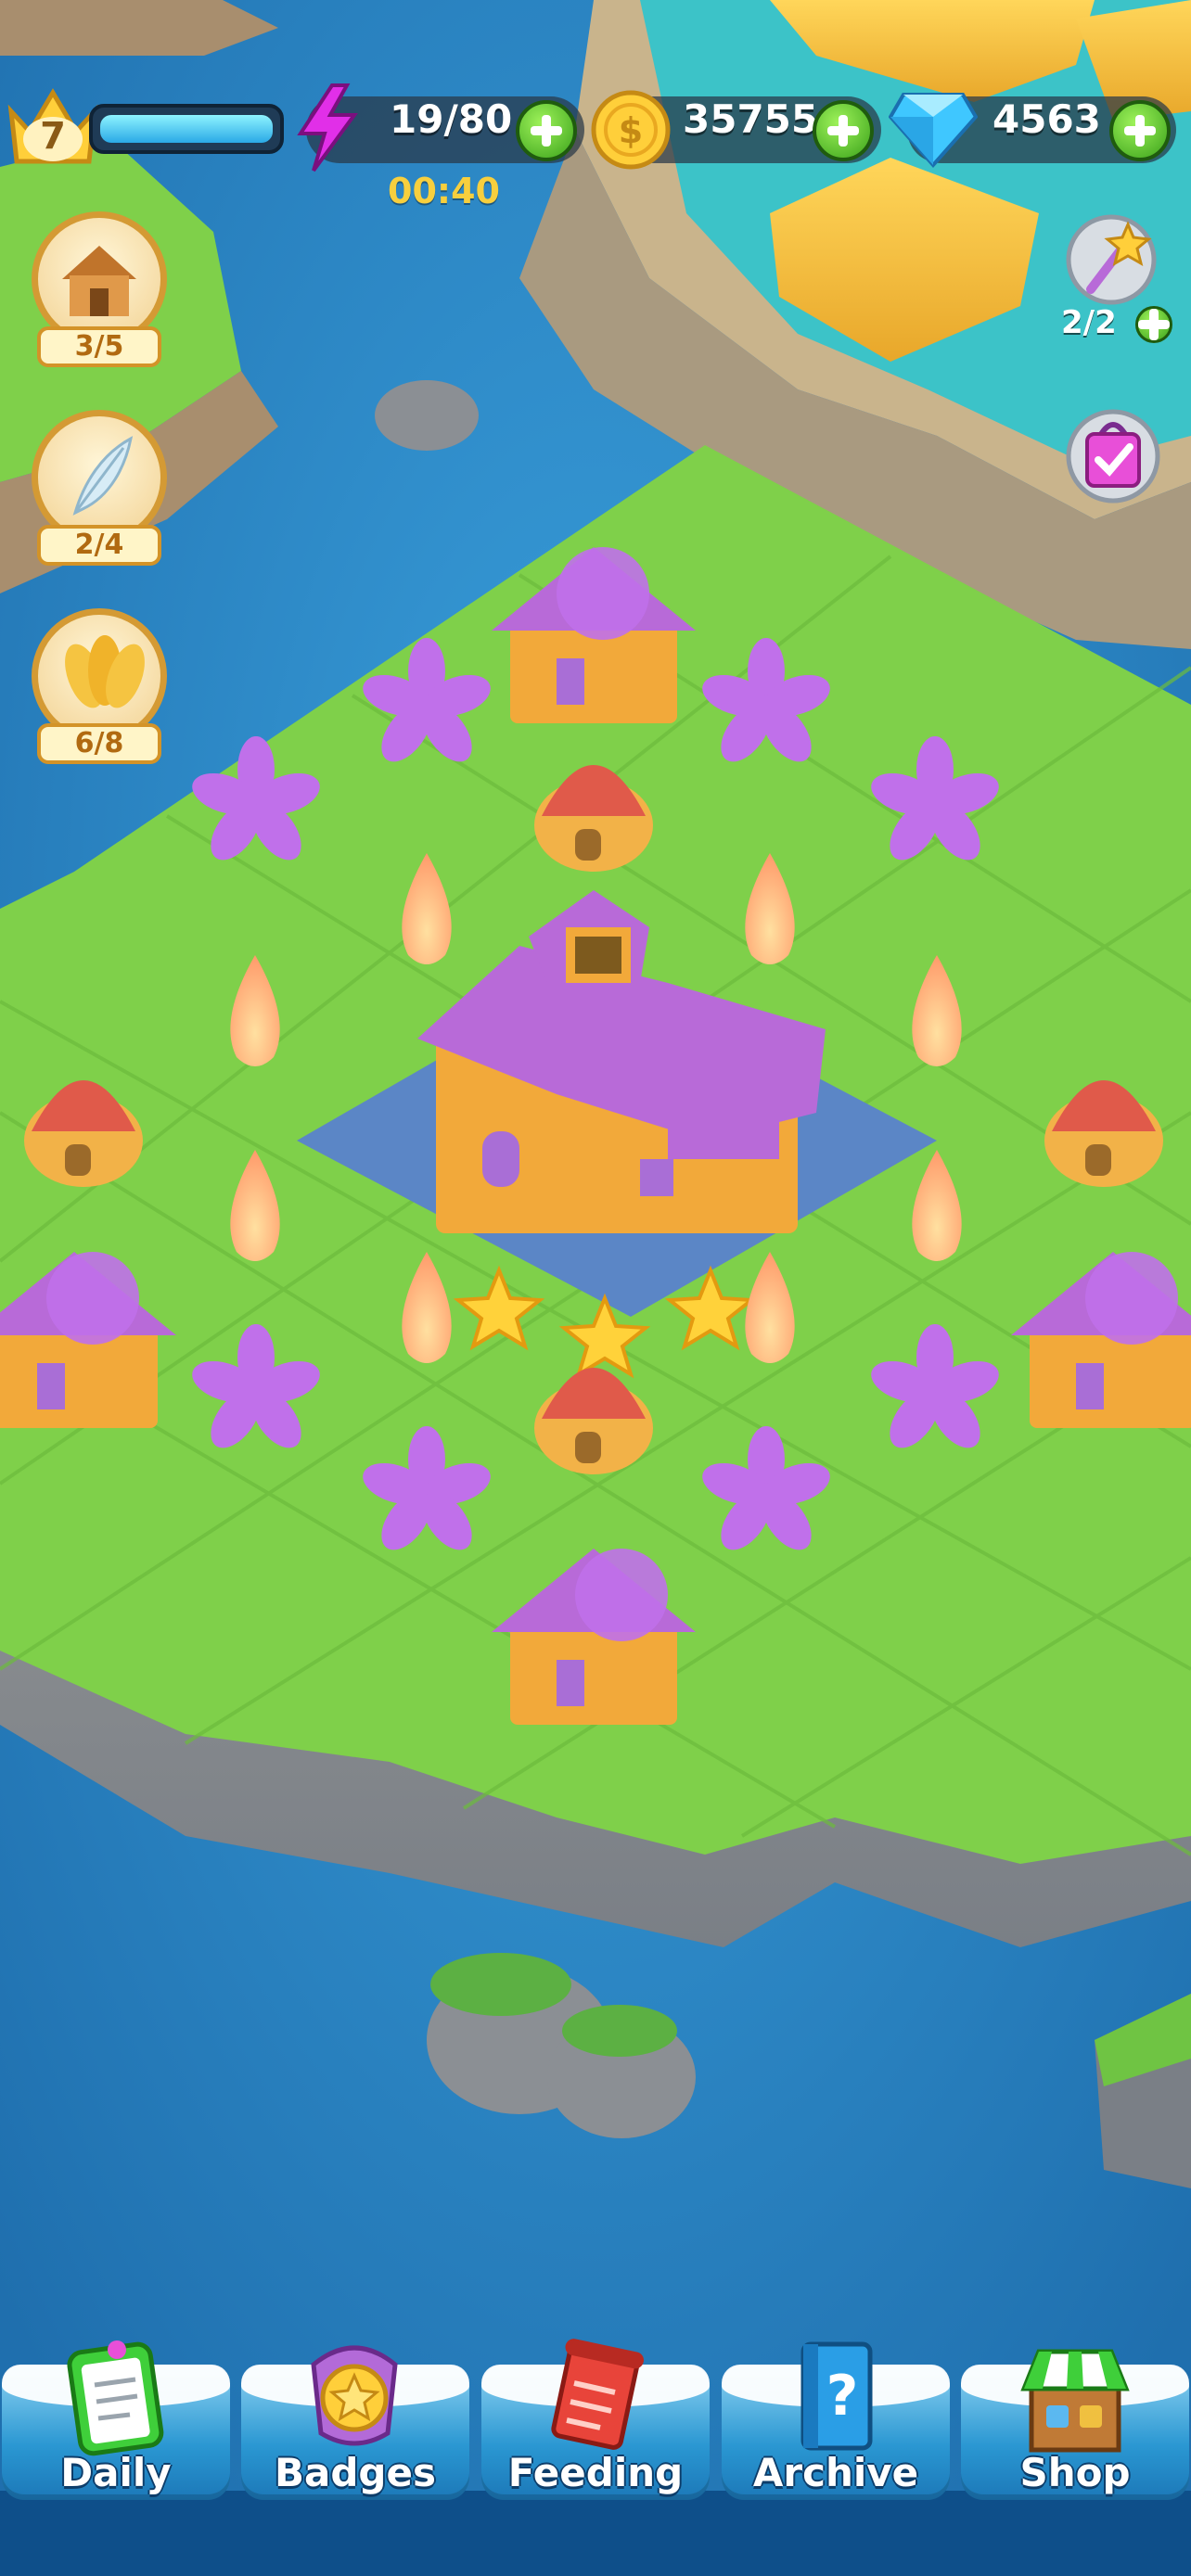 This screenshot has height=2576, width=1191. What do you see at coordinates (99, 545) in the screenshot?
I see `feather-count: 2/4` at bounding box center [99, 545].